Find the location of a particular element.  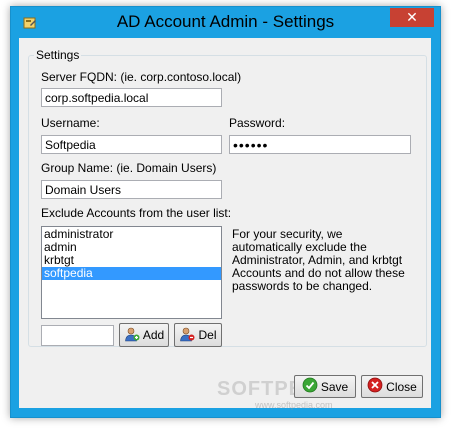

username-input is located at coordinates (131, 144).